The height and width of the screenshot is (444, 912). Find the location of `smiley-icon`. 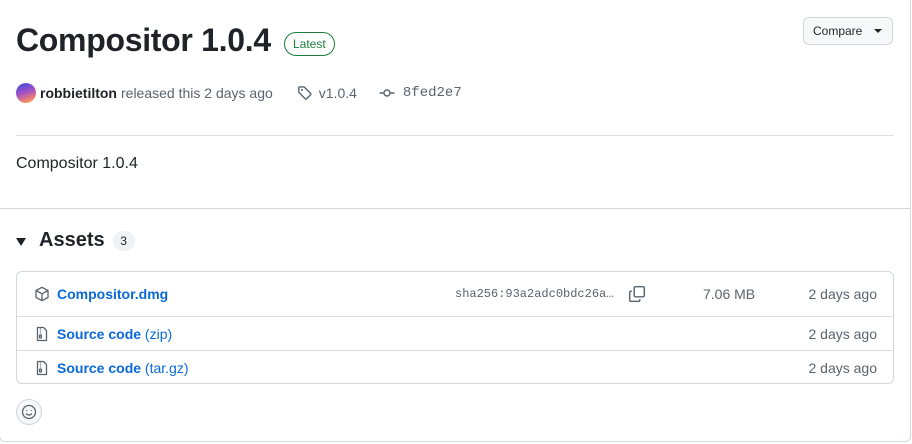

smiley-icon is located at coordinates (29, 412).